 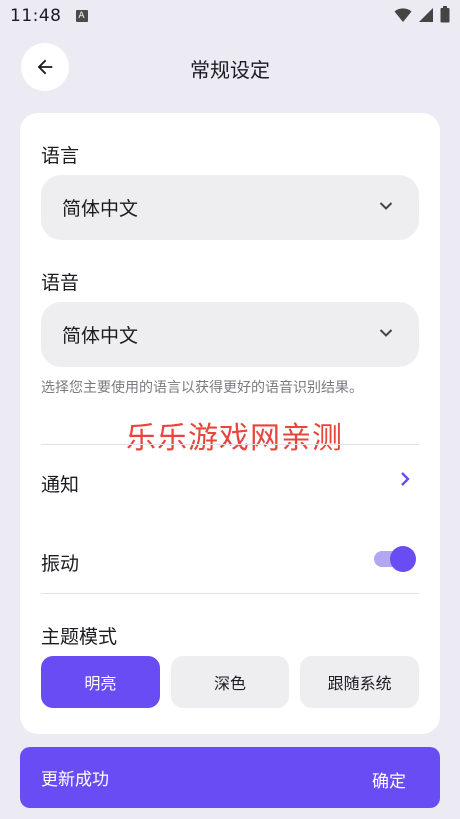 I want to click on voice-value: 简体中文, so click(x=100, y=336).